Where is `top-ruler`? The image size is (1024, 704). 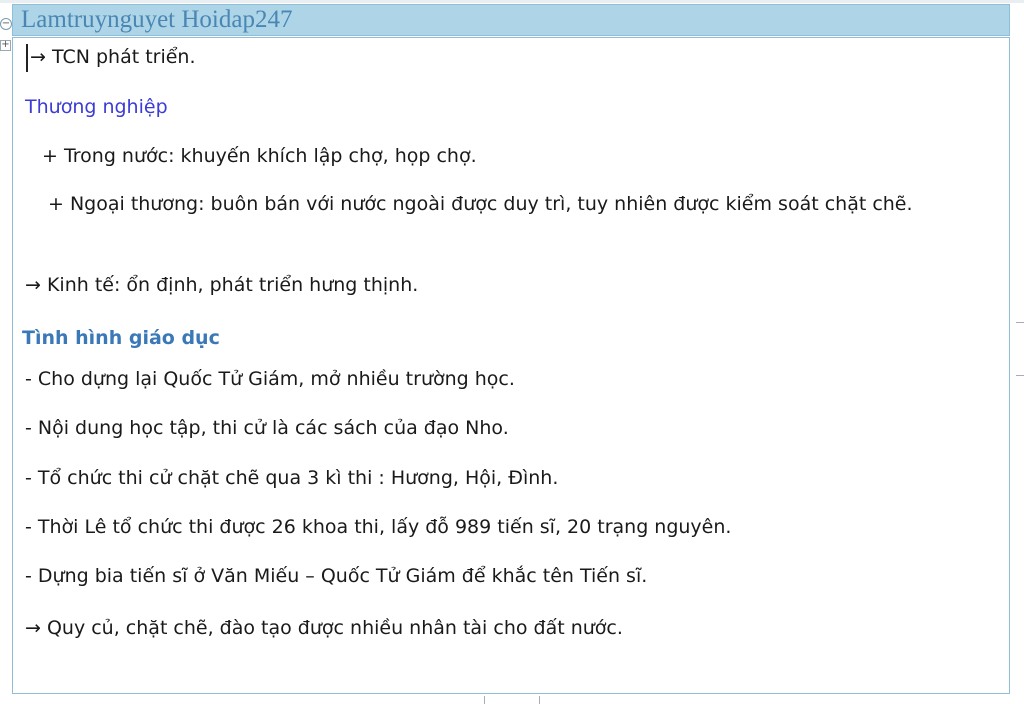
top-ruler is located at coordinates (512, 1).